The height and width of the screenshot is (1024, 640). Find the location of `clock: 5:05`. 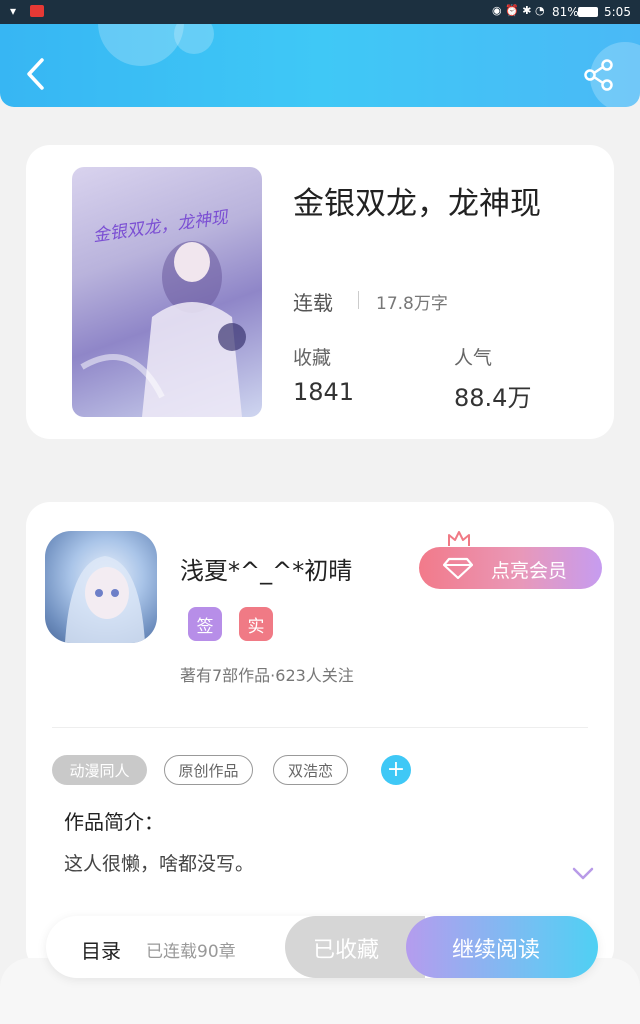

clock: 5:05 is located at coordinates (617, 12).